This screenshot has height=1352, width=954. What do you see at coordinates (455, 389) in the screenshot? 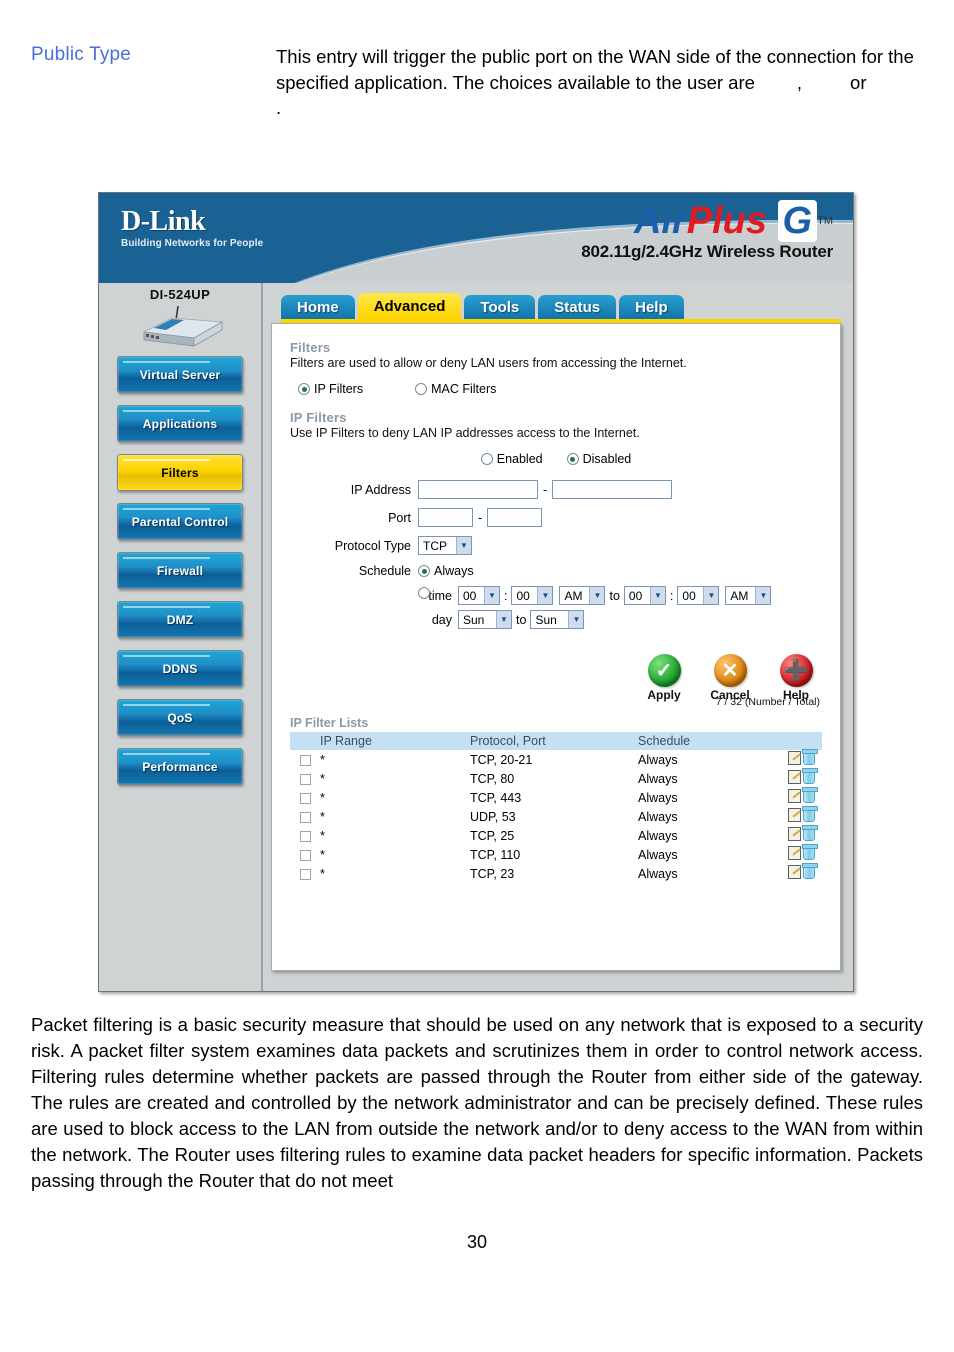
I see `radio-mac-filters: MAC Filters` at bounding box center [455, 389].